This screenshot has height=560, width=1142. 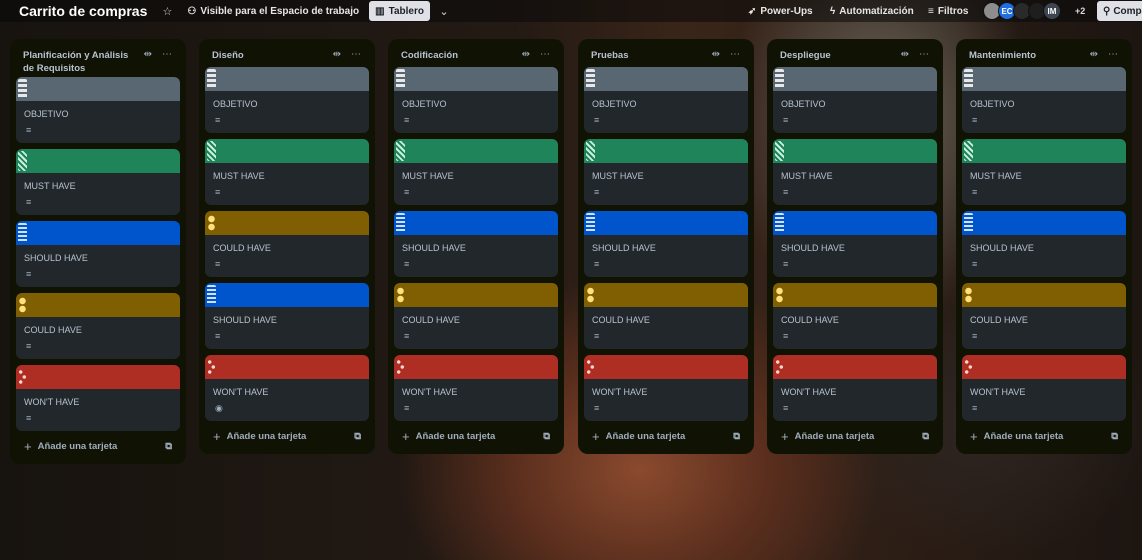 What do you see at coordinates (273, 11) in the screenshot?
I see `visibility-button: ⚇ Visible para el Espacio de trabajo` at bounding box center [273, 11].